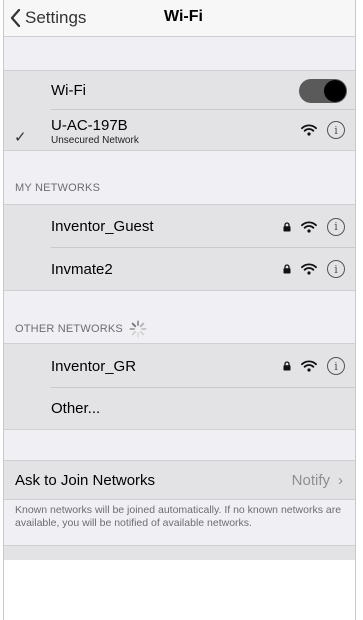 The width and height of the screenshot is (363, 620). What do you see at coordinates (179, 590) in the screenshot?
I see `bottom-blank-area` at bounding box center [179, 590].